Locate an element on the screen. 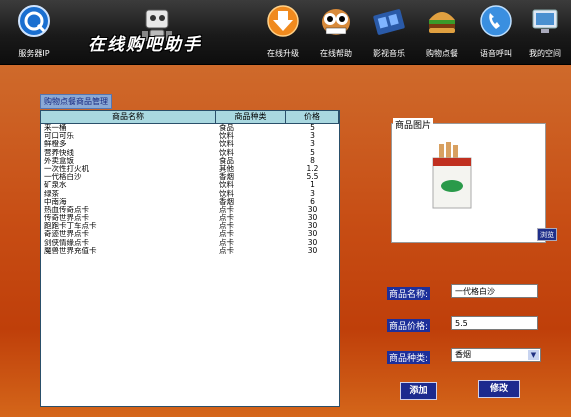 The height and width of the screenshot is (417, 571). owl-help-icon is located at coordinates (336, 22).